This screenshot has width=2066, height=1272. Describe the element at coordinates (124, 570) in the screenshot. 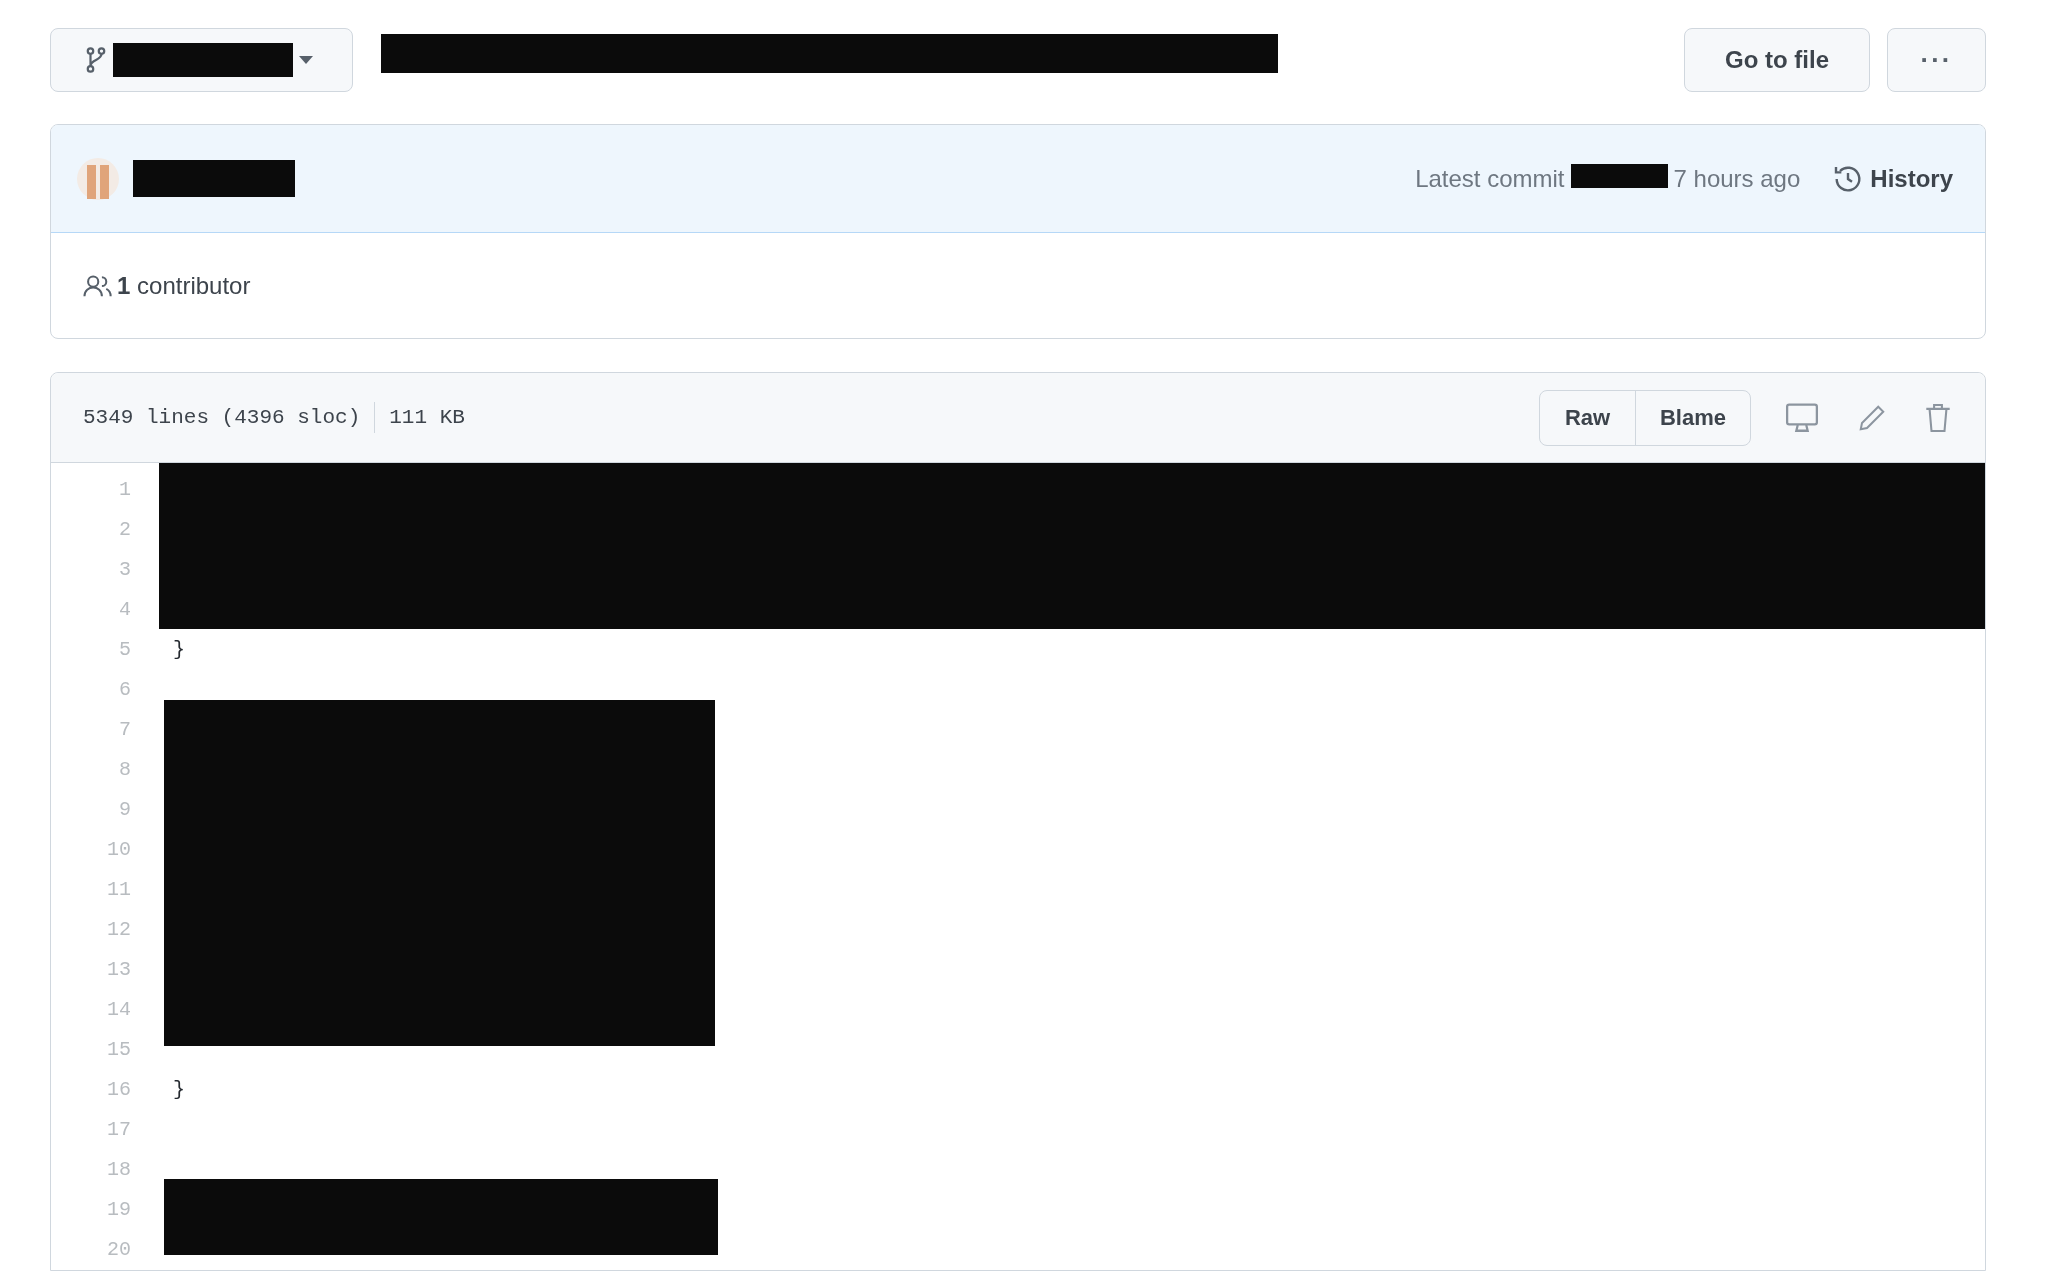

I see `line-number: 3` at that location.